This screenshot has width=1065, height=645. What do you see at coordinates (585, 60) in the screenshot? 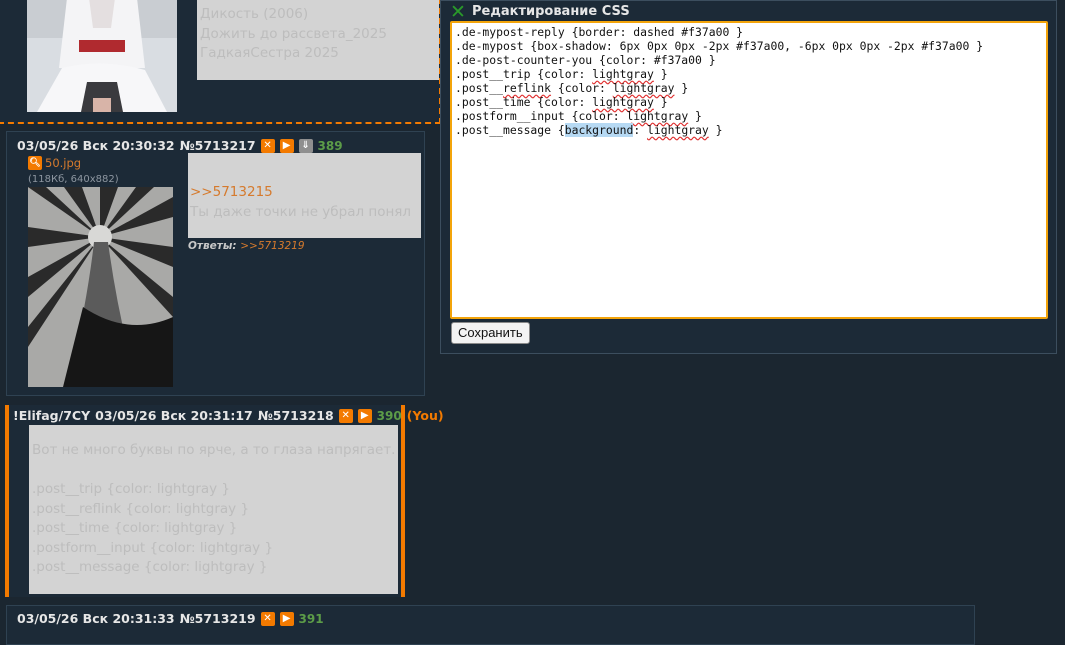
I see `code-line: .de-post-counter-you {color: #f37a00 }` at bounding box center [585, 60].